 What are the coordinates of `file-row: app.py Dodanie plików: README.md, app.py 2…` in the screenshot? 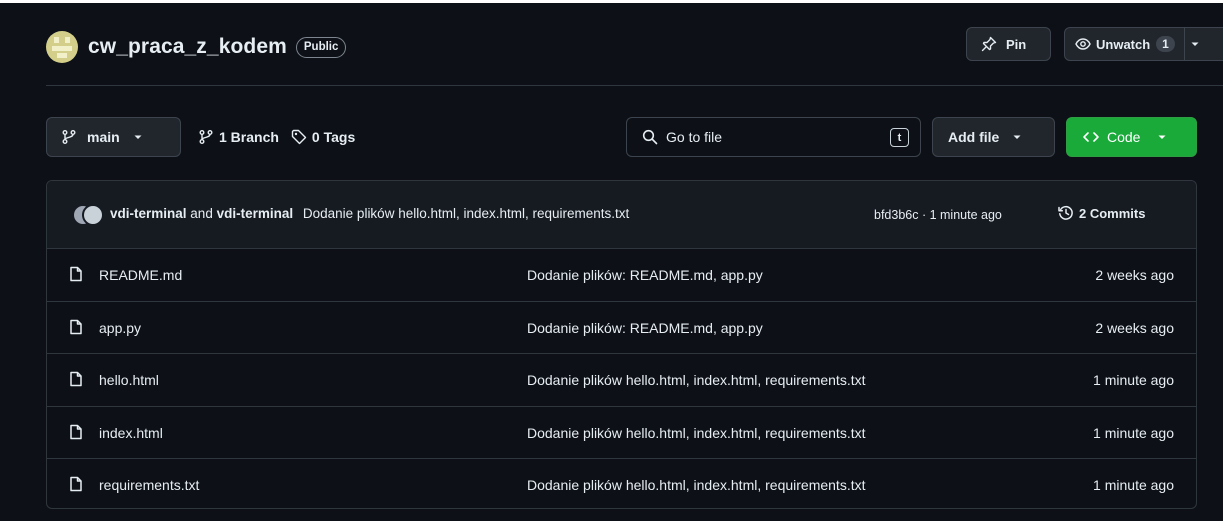 It's located at (621, 327).